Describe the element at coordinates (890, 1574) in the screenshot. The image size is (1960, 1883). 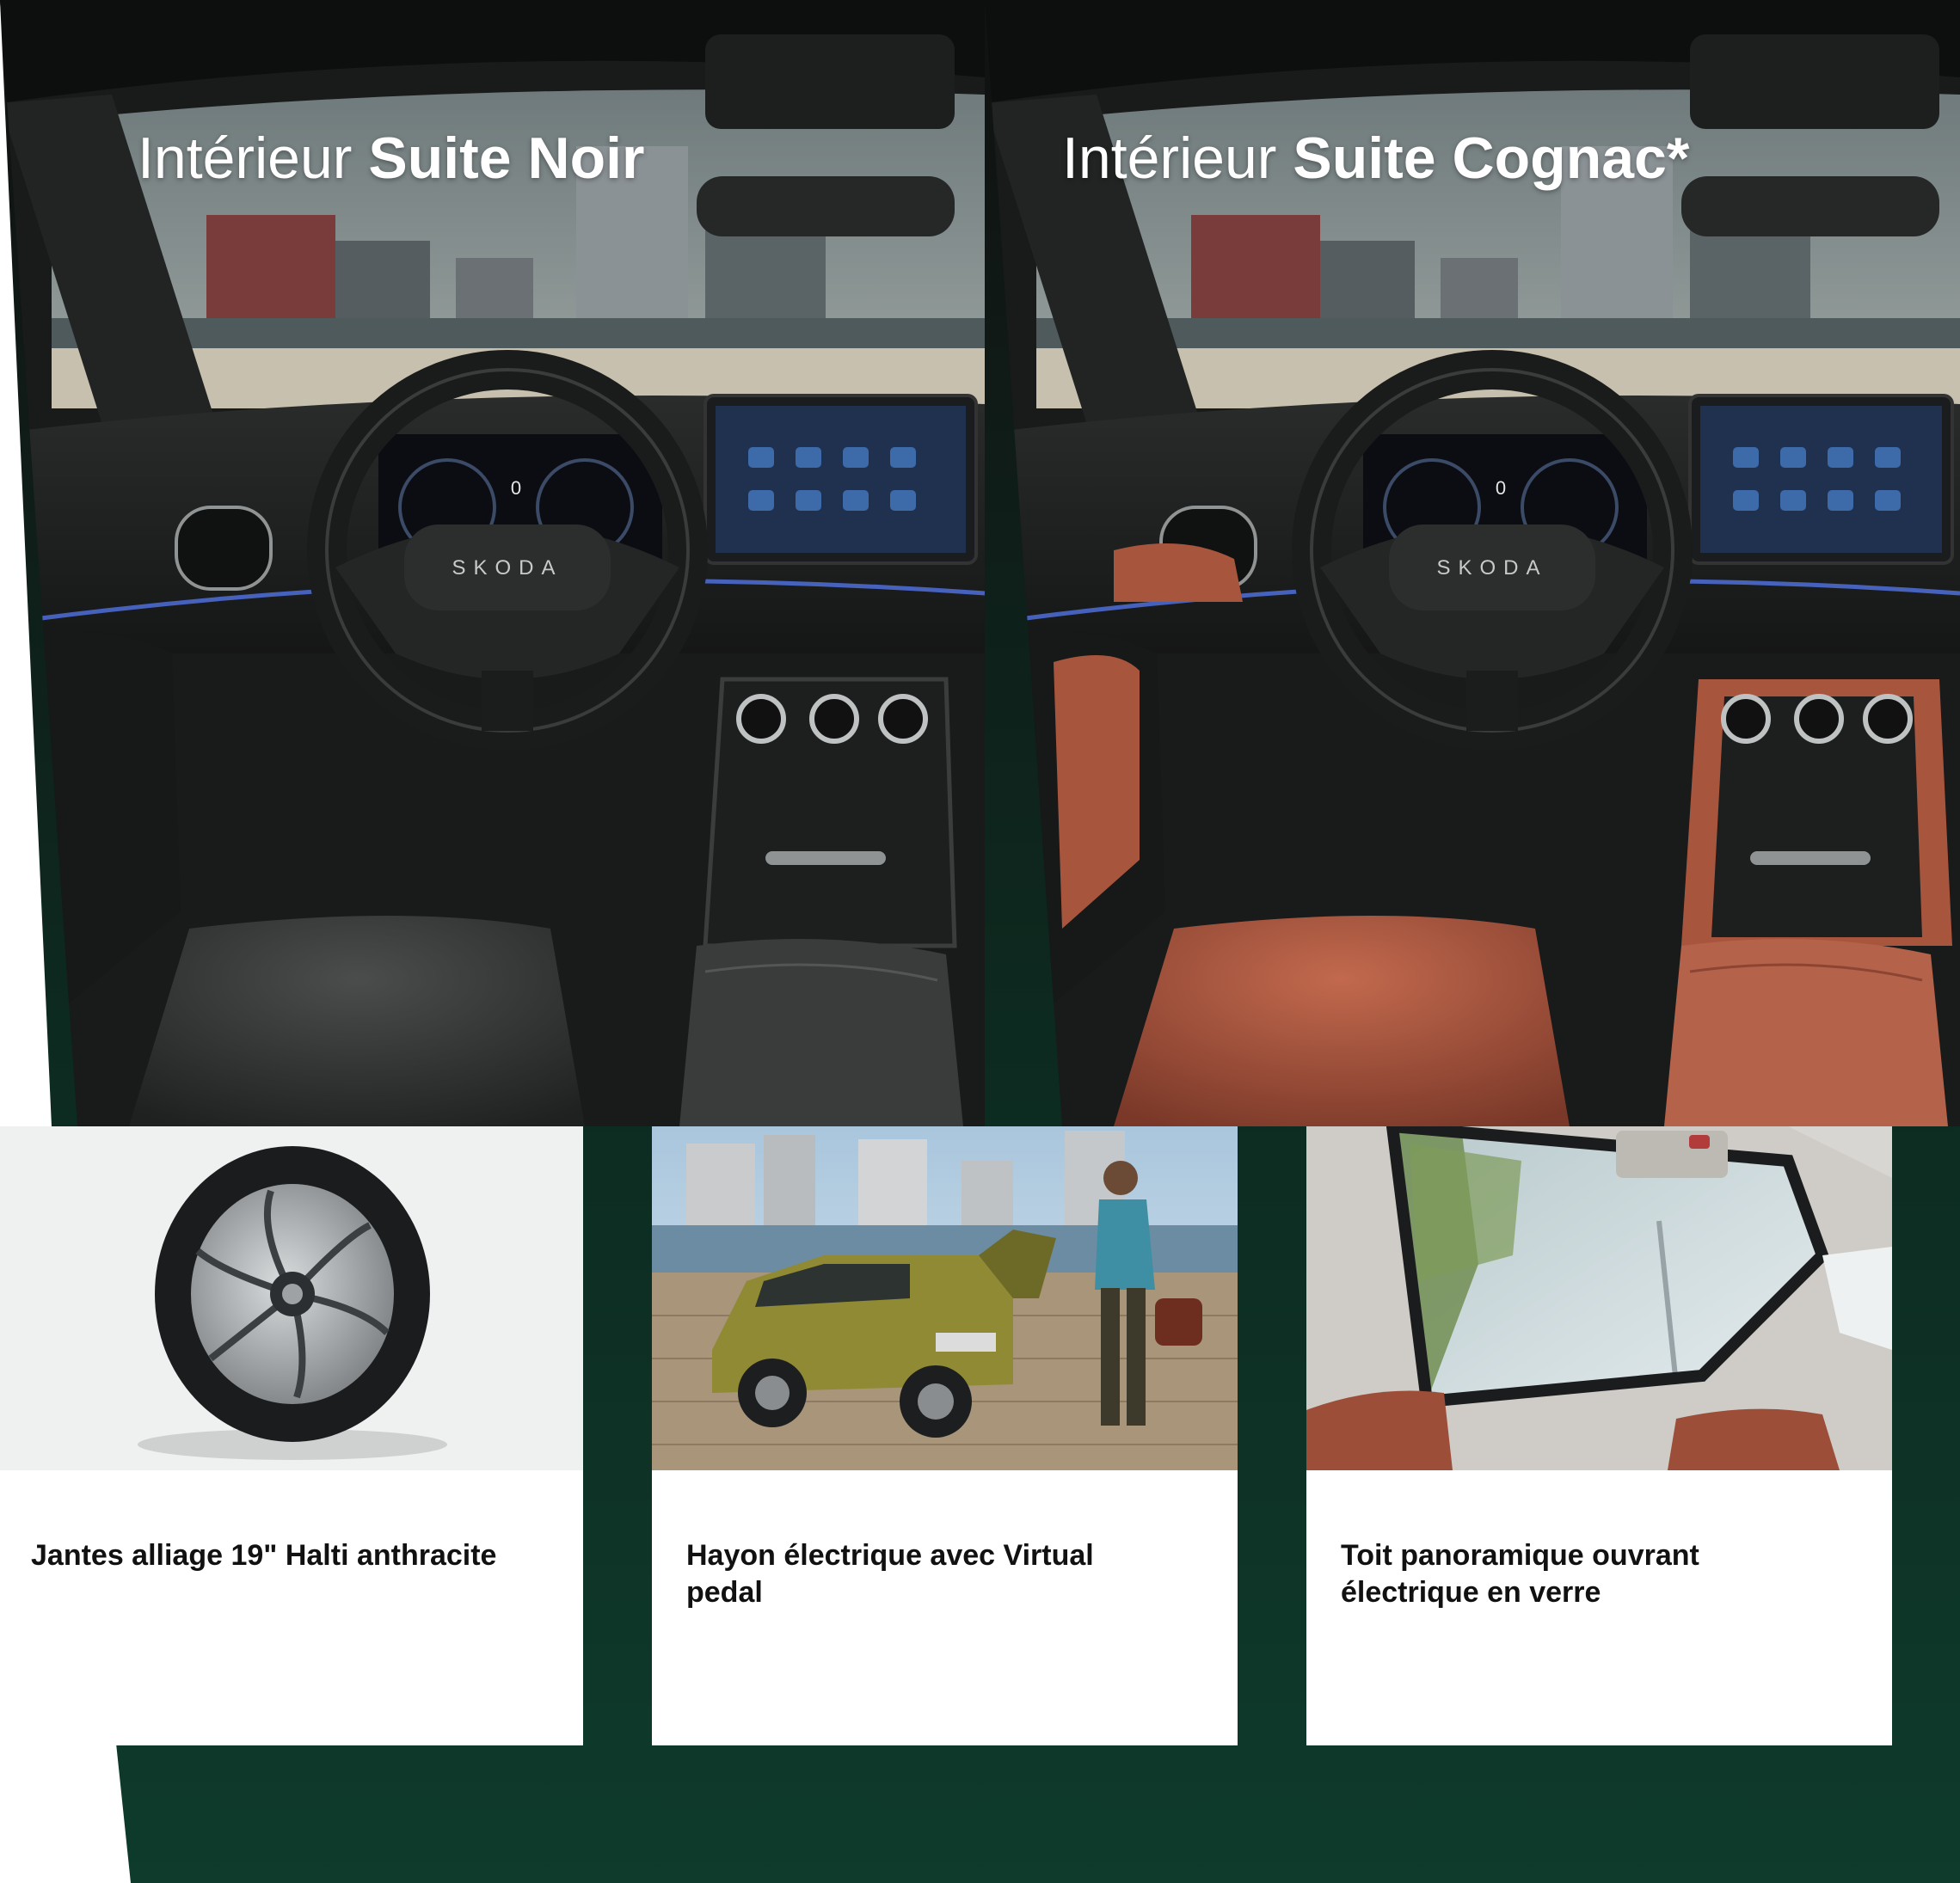
I see `feature-caption-tailgate: Hayon électrique avec Virtual pedal` at that location.